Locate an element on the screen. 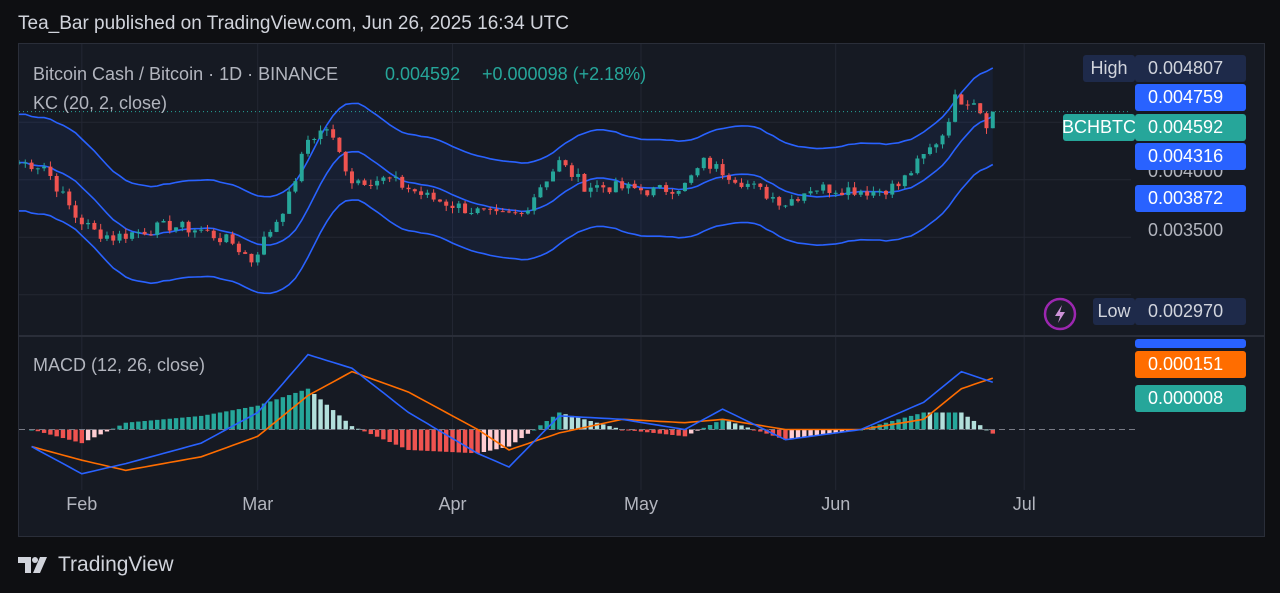  time-axis-label: Mar is located at coordinates (257, 504).